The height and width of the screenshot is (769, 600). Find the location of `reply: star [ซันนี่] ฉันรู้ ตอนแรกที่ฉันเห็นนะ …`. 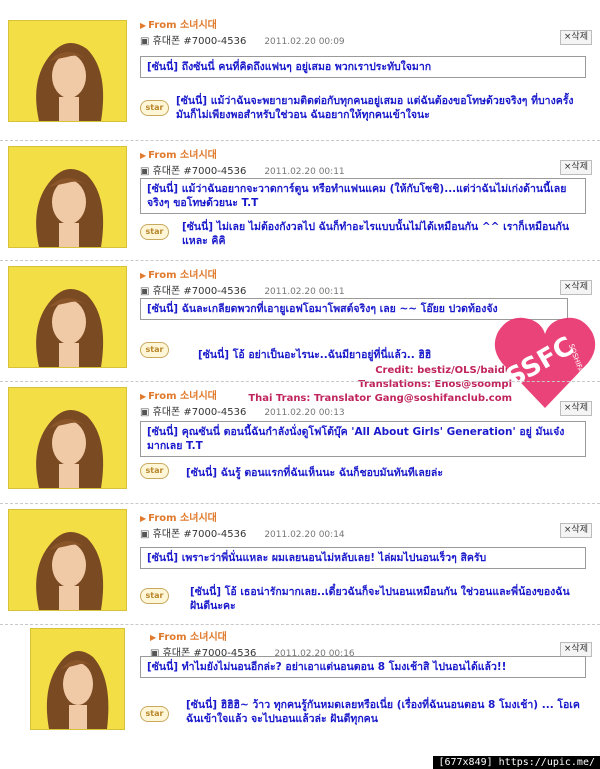

reply: star [ซันนี่] ฉันรู้ ตอนแรกที่ฉันเห็นนะ … is located at coordinates (363, 475).